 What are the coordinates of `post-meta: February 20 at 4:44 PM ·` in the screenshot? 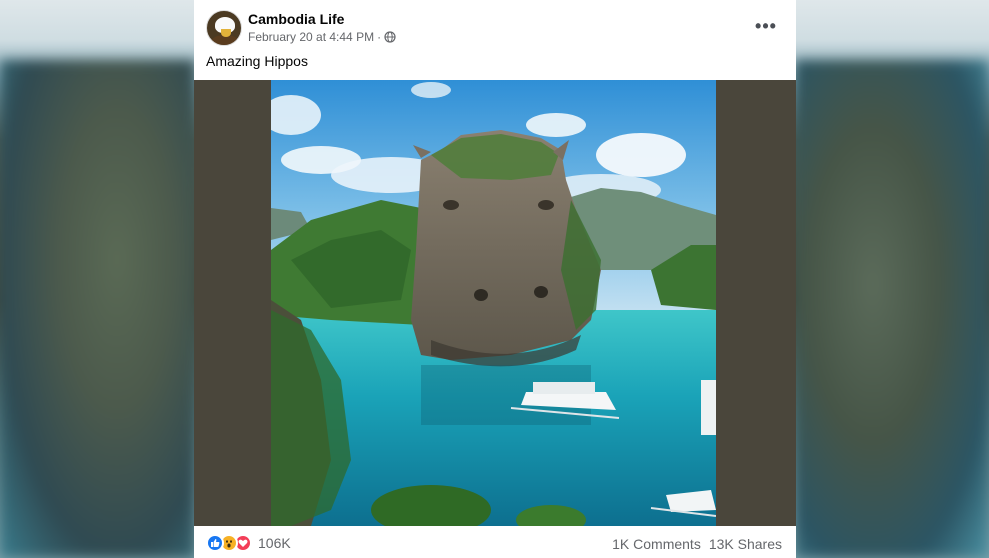 It's located at (322, 37).